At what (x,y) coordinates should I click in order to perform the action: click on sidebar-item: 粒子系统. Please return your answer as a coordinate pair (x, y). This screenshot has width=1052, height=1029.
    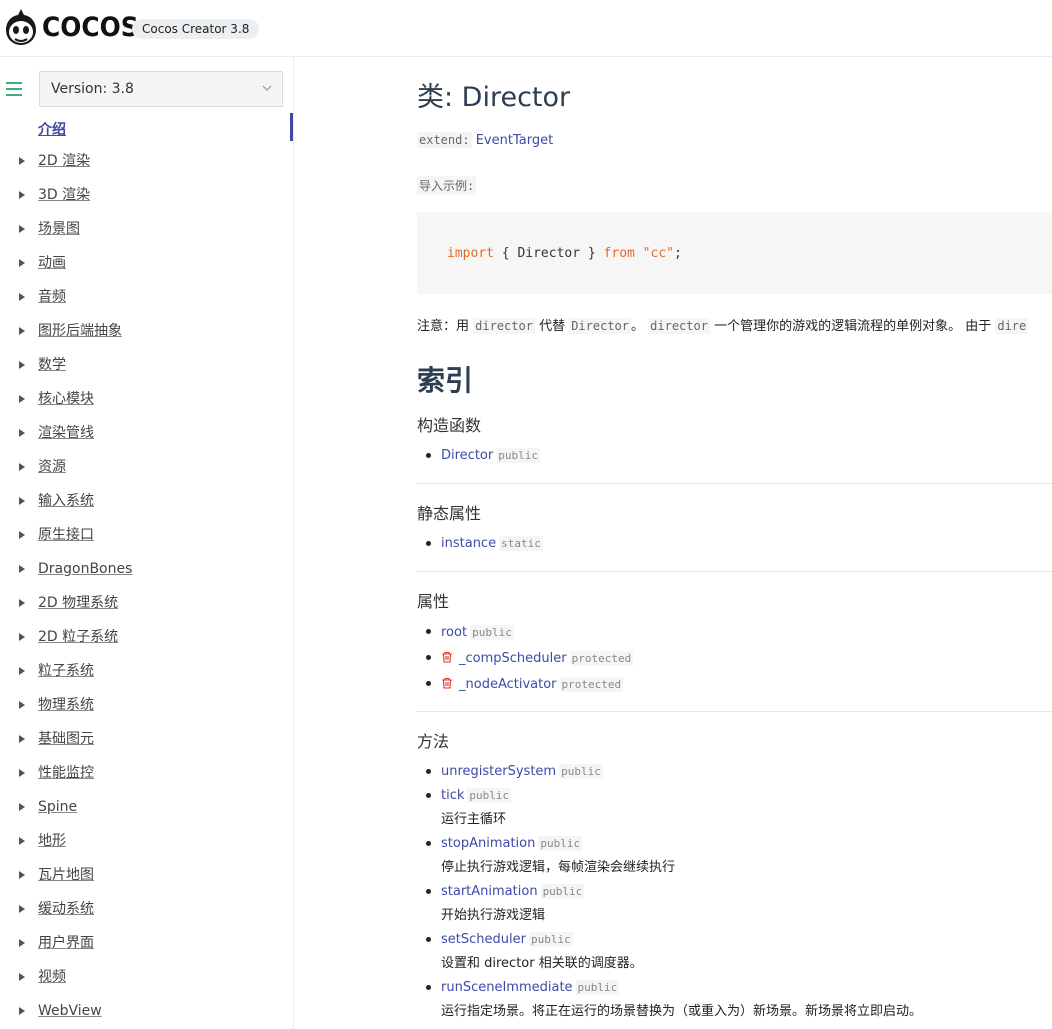
    Looking at the image, I should click on (146, 674).